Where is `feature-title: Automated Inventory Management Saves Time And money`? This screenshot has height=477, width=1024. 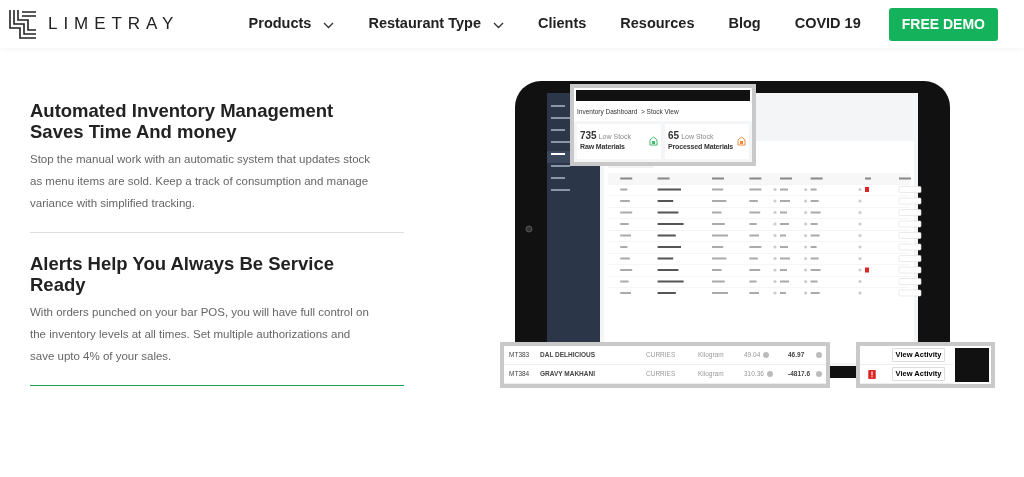 feature-title: Automated Inventory Management Saves Time And money is located at coordinates (182, 121).